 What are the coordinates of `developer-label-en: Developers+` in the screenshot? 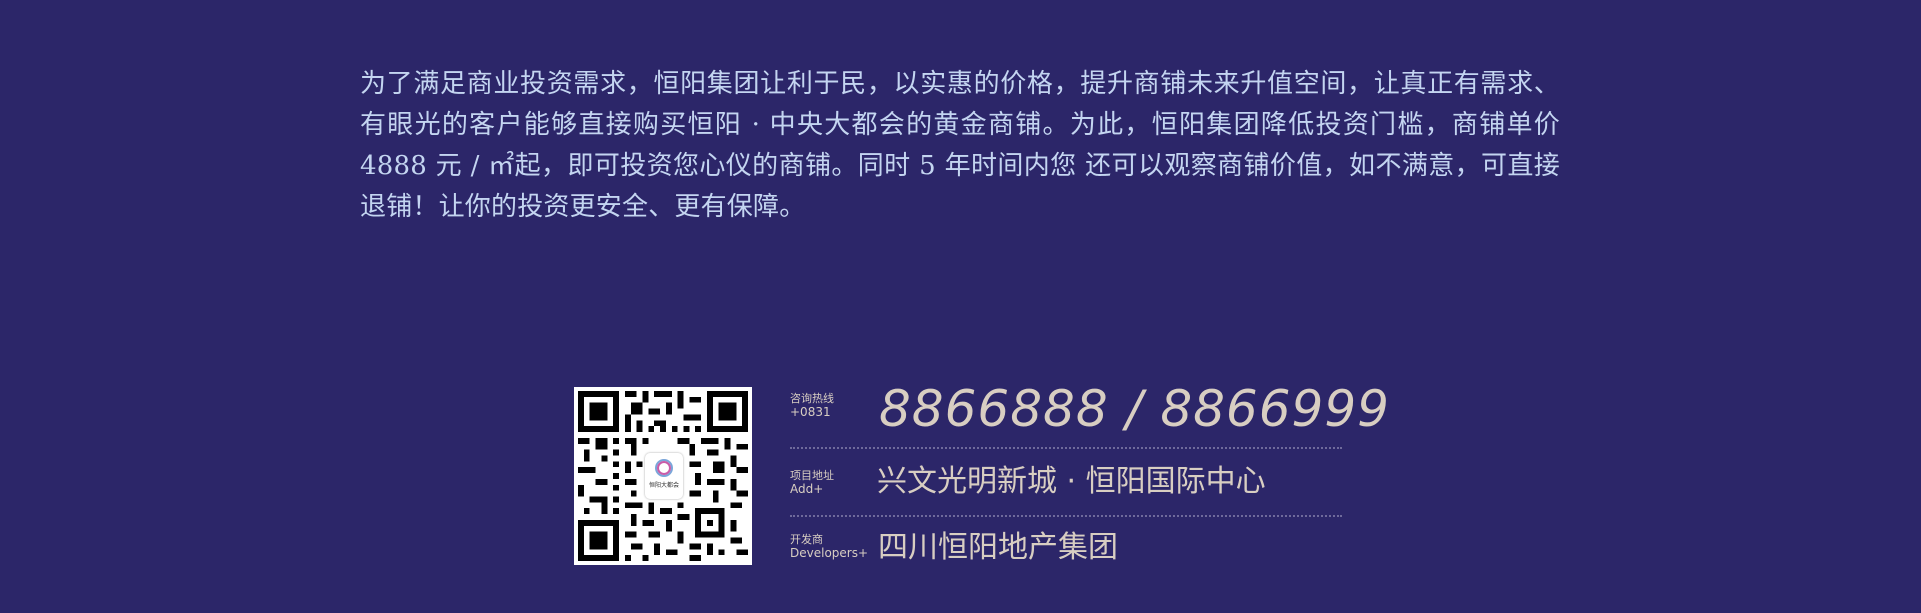 It's located at (829, 553).